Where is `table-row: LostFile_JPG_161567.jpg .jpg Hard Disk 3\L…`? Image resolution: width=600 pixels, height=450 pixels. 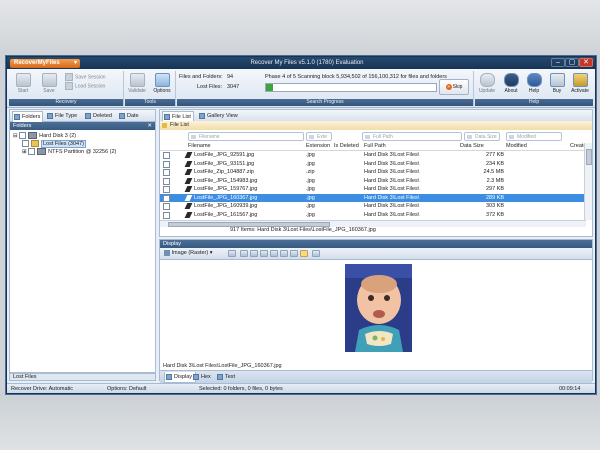
table-row: LostFile_JPG_161567.jpg .jpg Hard Disk 3\L… is located at coordinates (373, 215).